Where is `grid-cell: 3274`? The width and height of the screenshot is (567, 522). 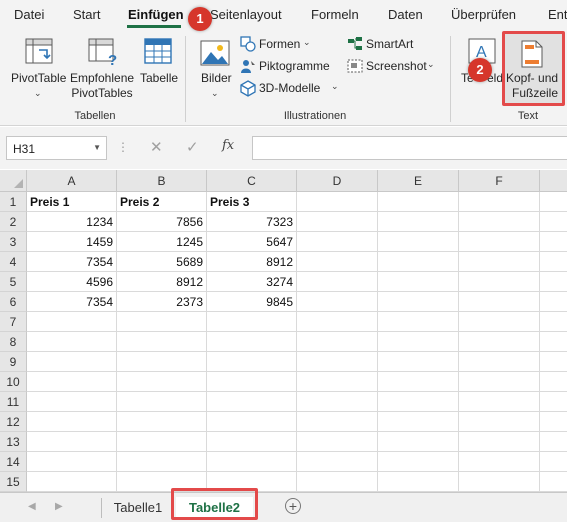 grid-cell: 3274 is located at coordinates (252, 282).